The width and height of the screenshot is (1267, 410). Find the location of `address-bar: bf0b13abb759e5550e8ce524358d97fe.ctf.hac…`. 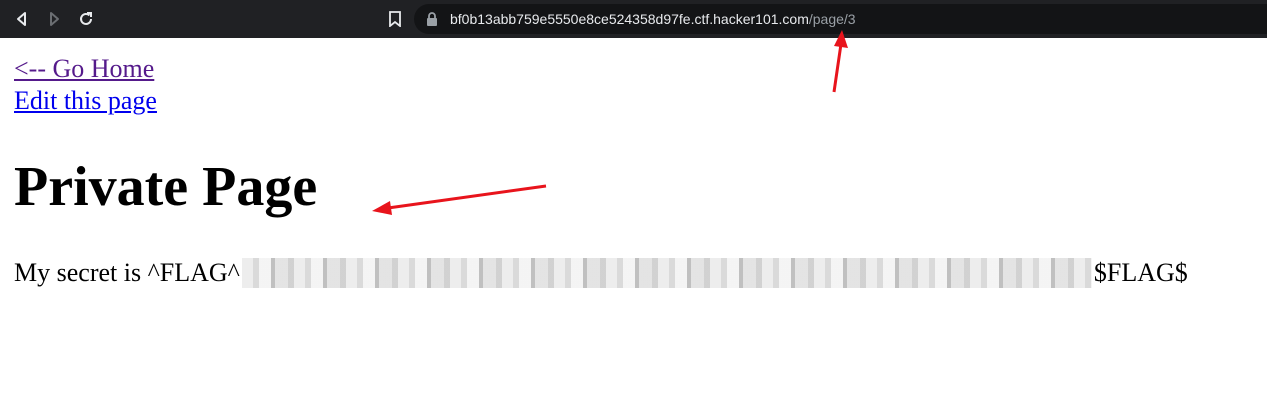

address-bar: bf0b13abb759e5550e8ce524358d97fe.ctf.hac… is located at coordinates (840, 19).